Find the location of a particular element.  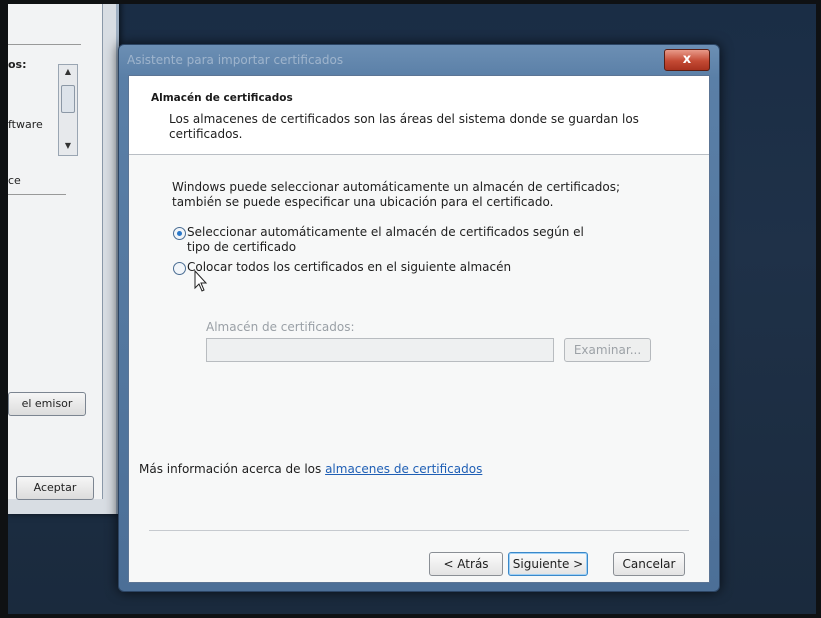

next-button: Siguiente > is located at coordinates (548, 564).